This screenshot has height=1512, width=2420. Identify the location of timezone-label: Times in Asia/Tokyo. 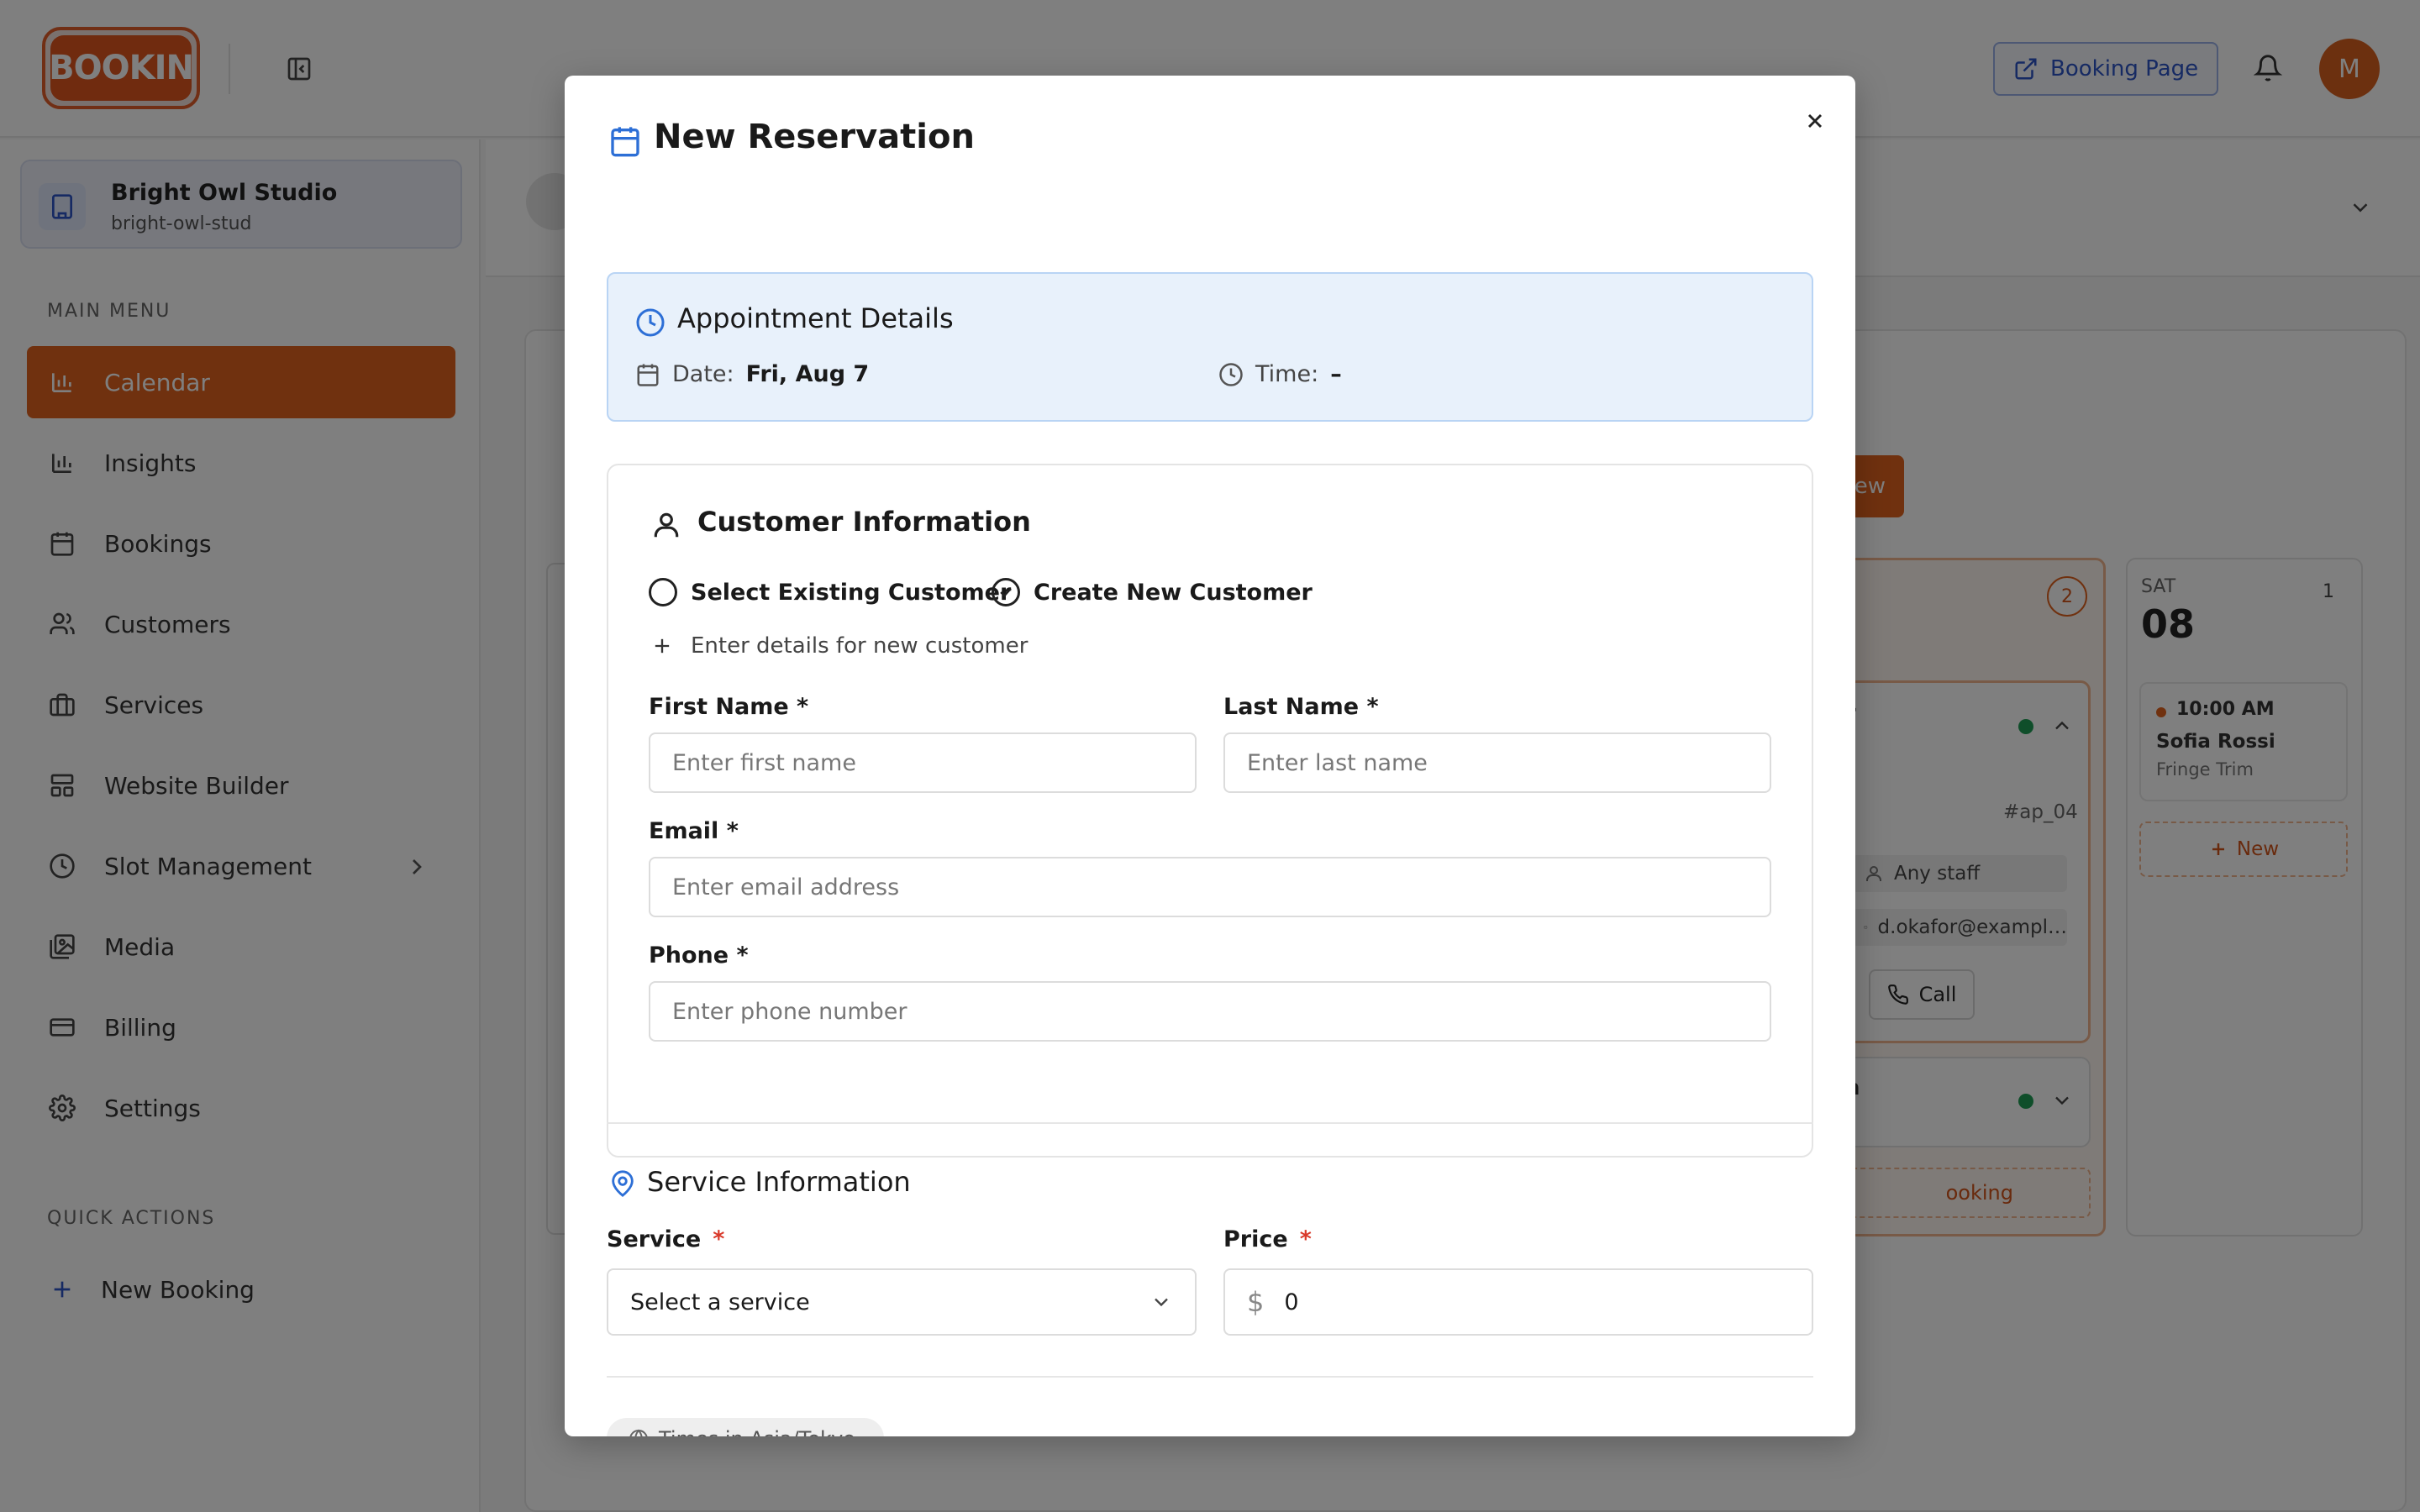
(757, 1431).